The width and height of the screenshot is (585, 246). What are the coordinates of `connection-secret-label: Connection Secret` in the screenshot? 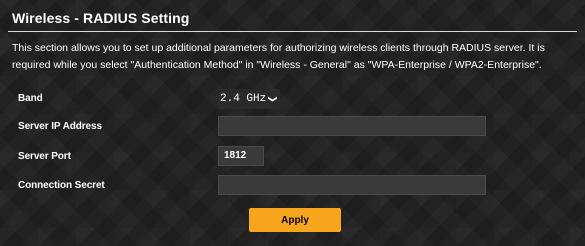 It's located at (61, 185).